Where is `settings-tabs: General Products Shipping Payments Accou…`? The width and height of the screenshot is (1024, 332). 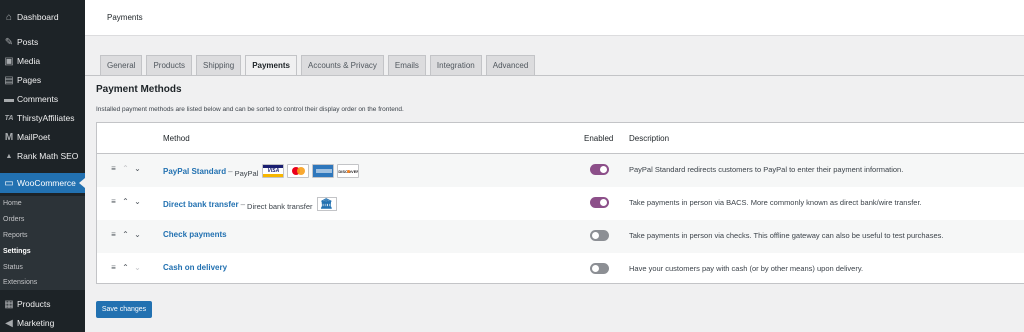
settings-tabs: General Products Shipping Payments Accou… is located at coordinates (319, 65).